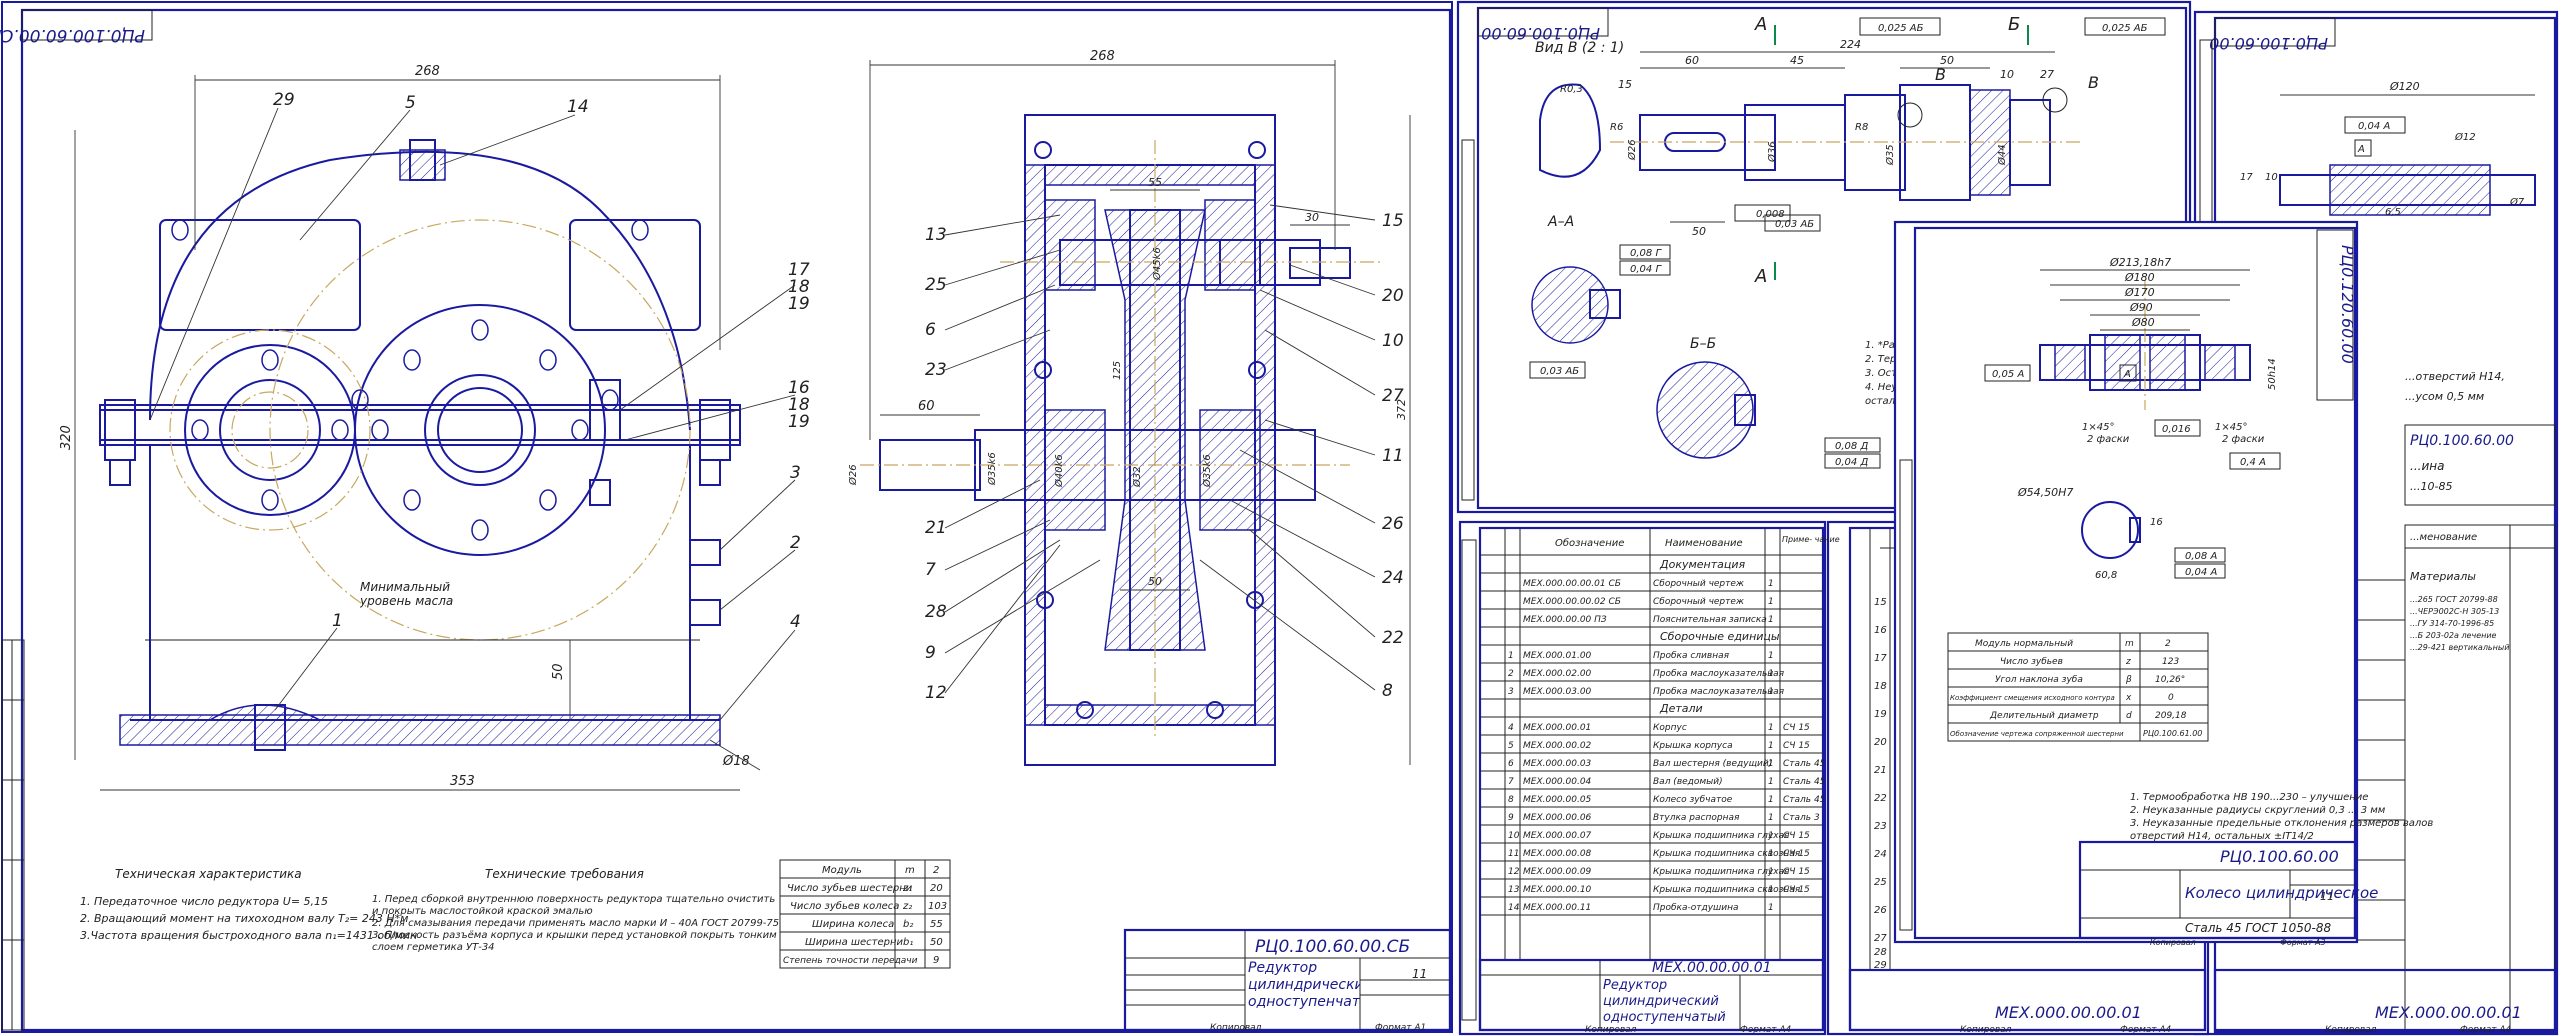 This screenshot has width=2560, height=1036. I want to click on sheet1-code-rotated: РЦ0.100.60.00.СБ, so click(72, 35).